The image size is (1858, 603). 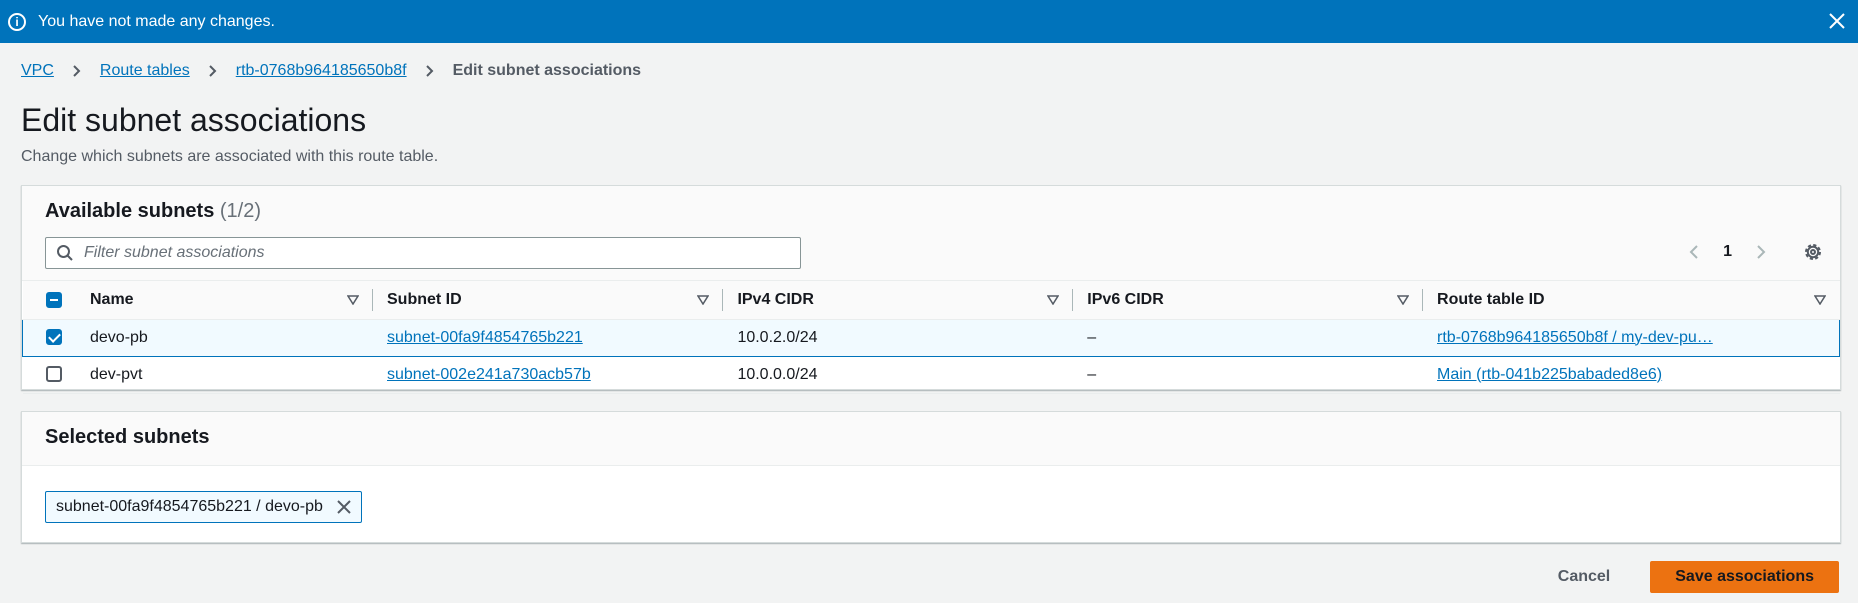 What do you see at coordinates (224, 300) in the screenshot?
I see `column-header-name: Name` at bounding box center [224, 300].